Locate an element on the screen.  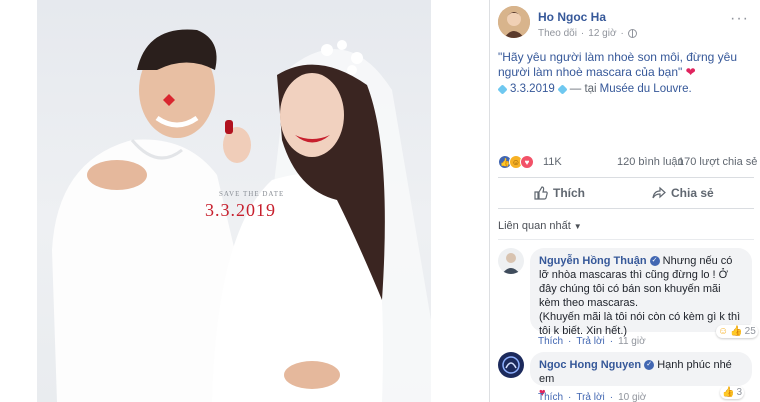
comment-meta: Thích · Trả lời · 11 giờ is located at coordinates (592, 341).